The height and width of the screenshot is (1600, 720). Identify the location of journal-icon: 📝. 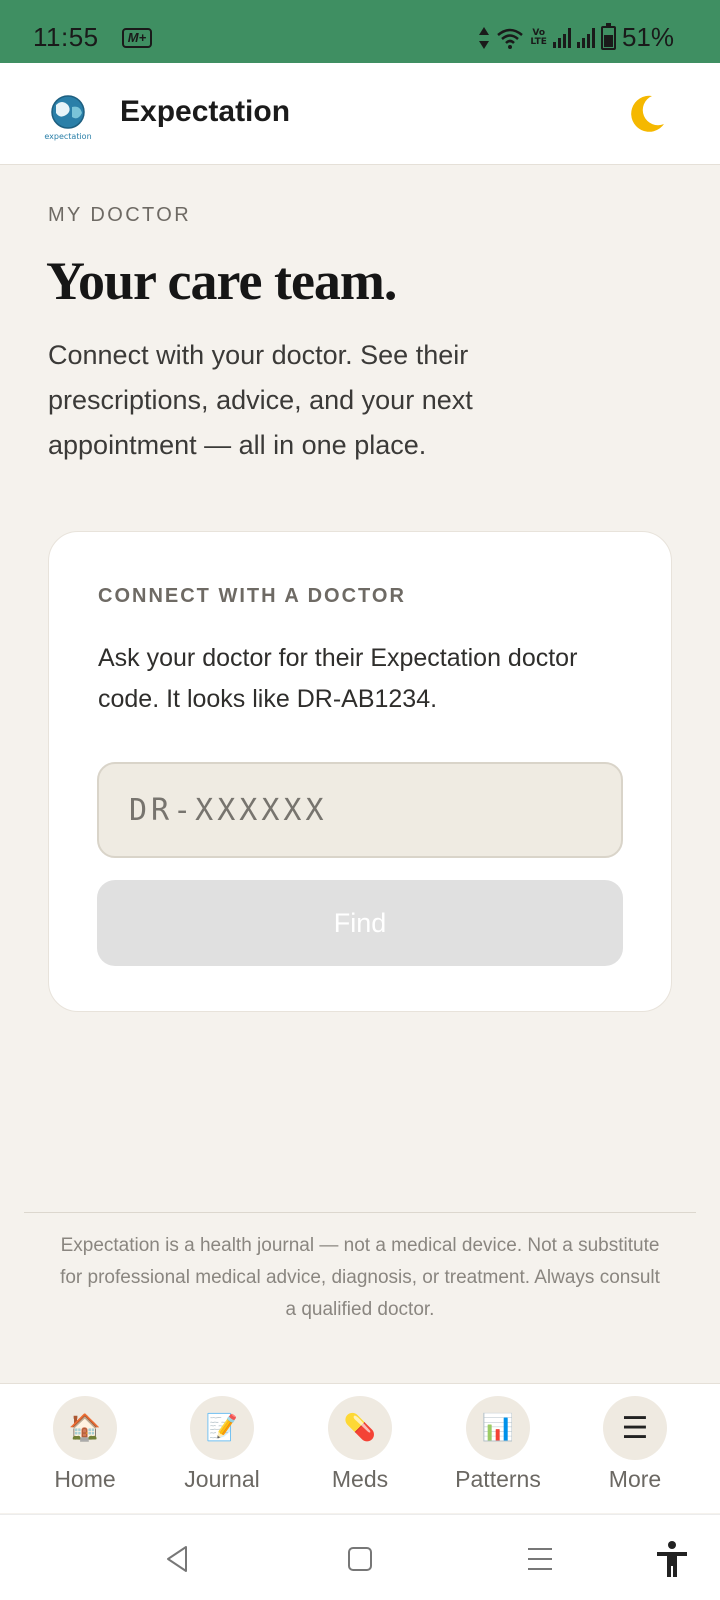
(222, 1428).